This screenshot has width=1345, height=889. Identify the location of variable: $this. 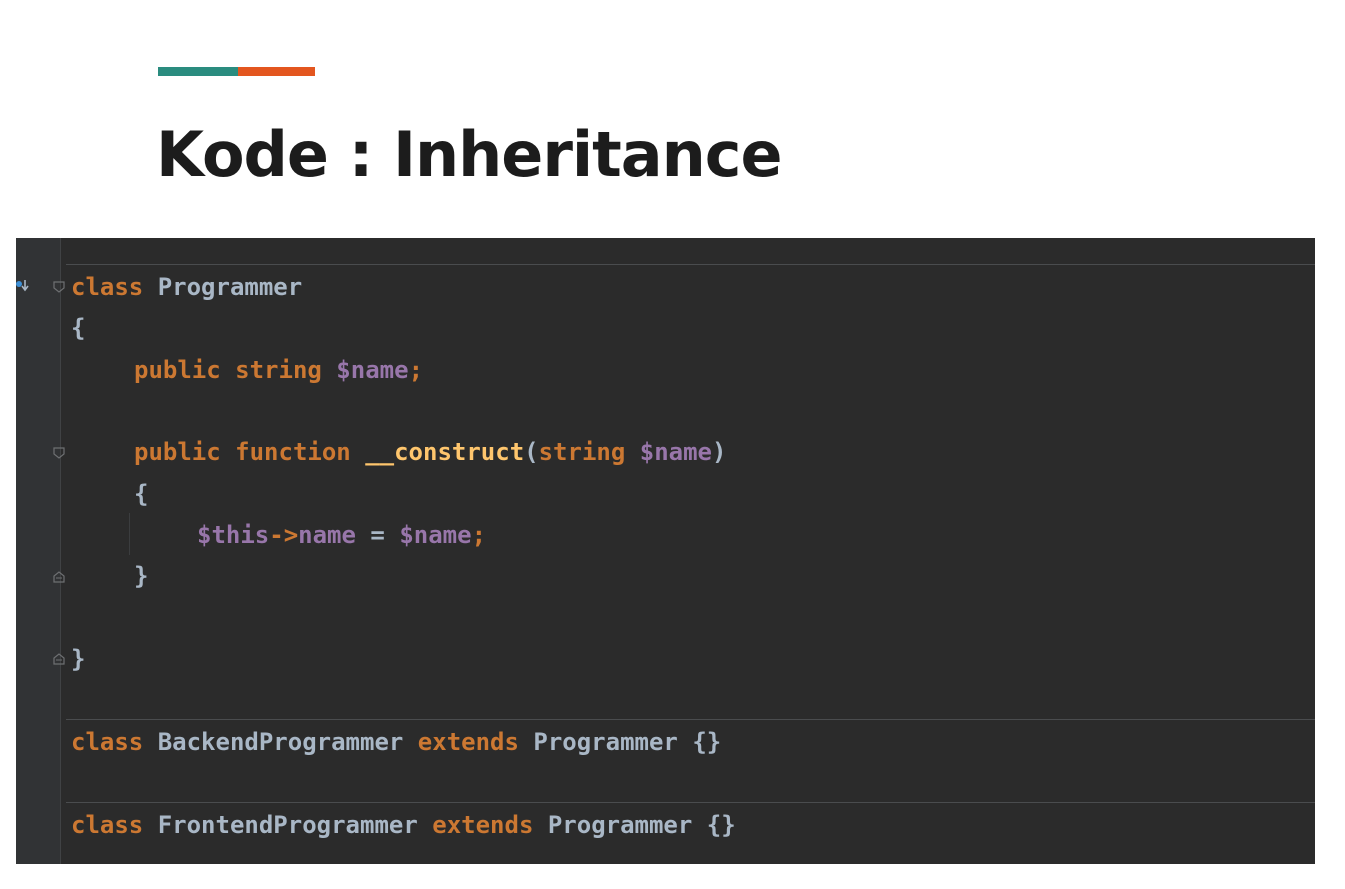
(233, 535).